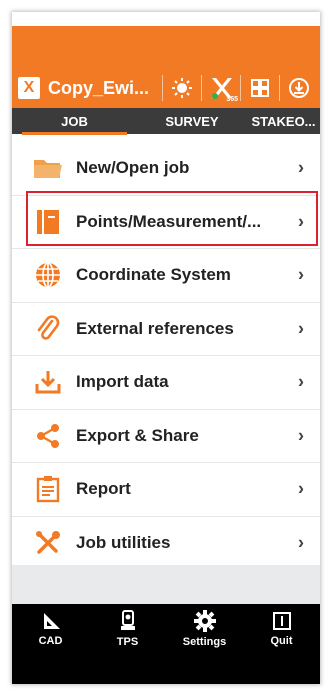 The width and height of the screenshot is (332, 696). Describe the element at coordinates (137, 435) in the screenshot. I see `menu-item-label: Export & Share` at that location.